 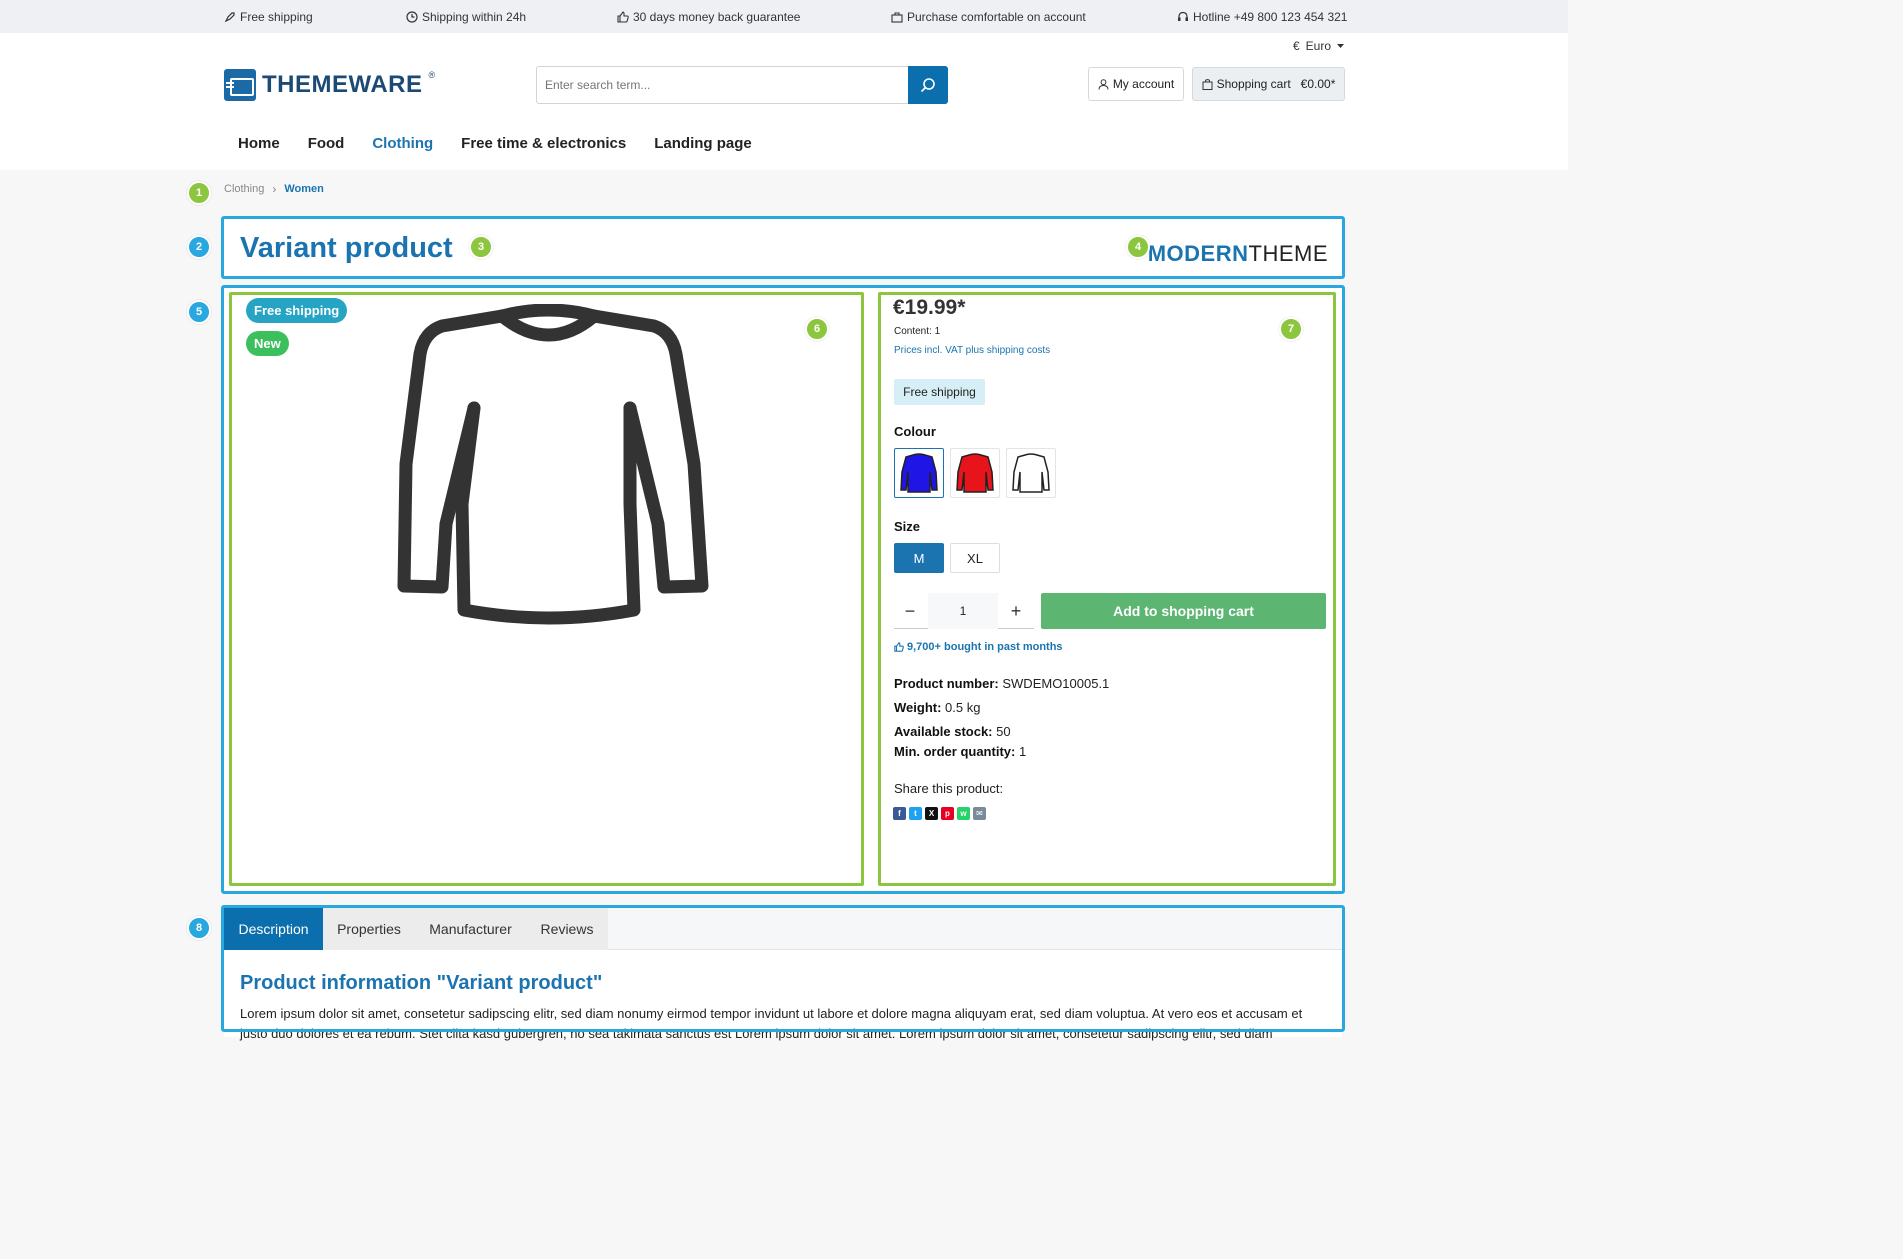 I want to click on nav-item-clothing: Clothing, so click(x=402, y=143).